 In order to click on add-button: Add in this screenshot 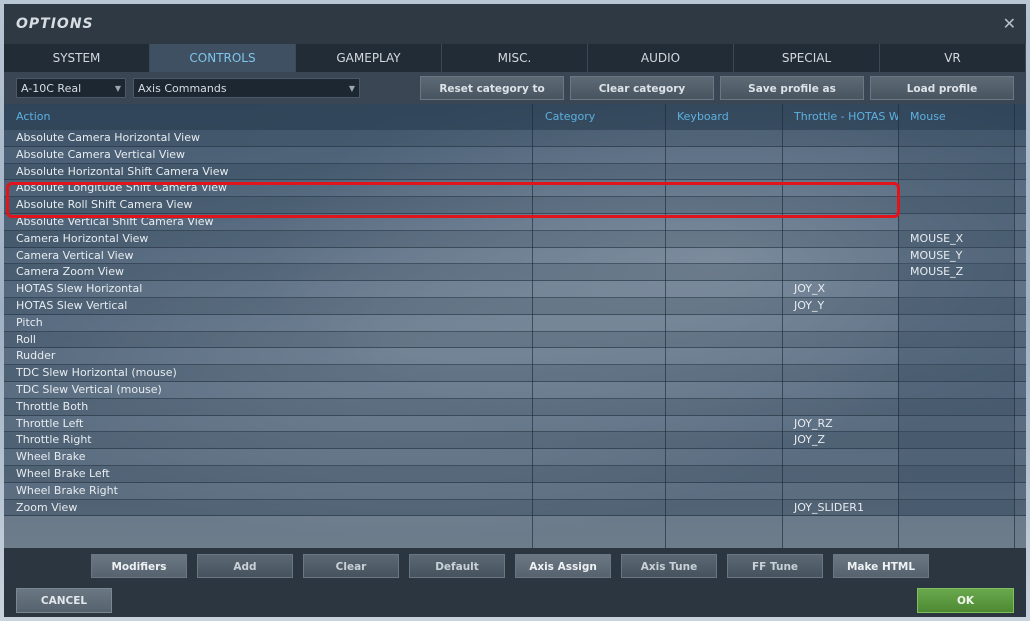, I will do `click(245, 566)`.